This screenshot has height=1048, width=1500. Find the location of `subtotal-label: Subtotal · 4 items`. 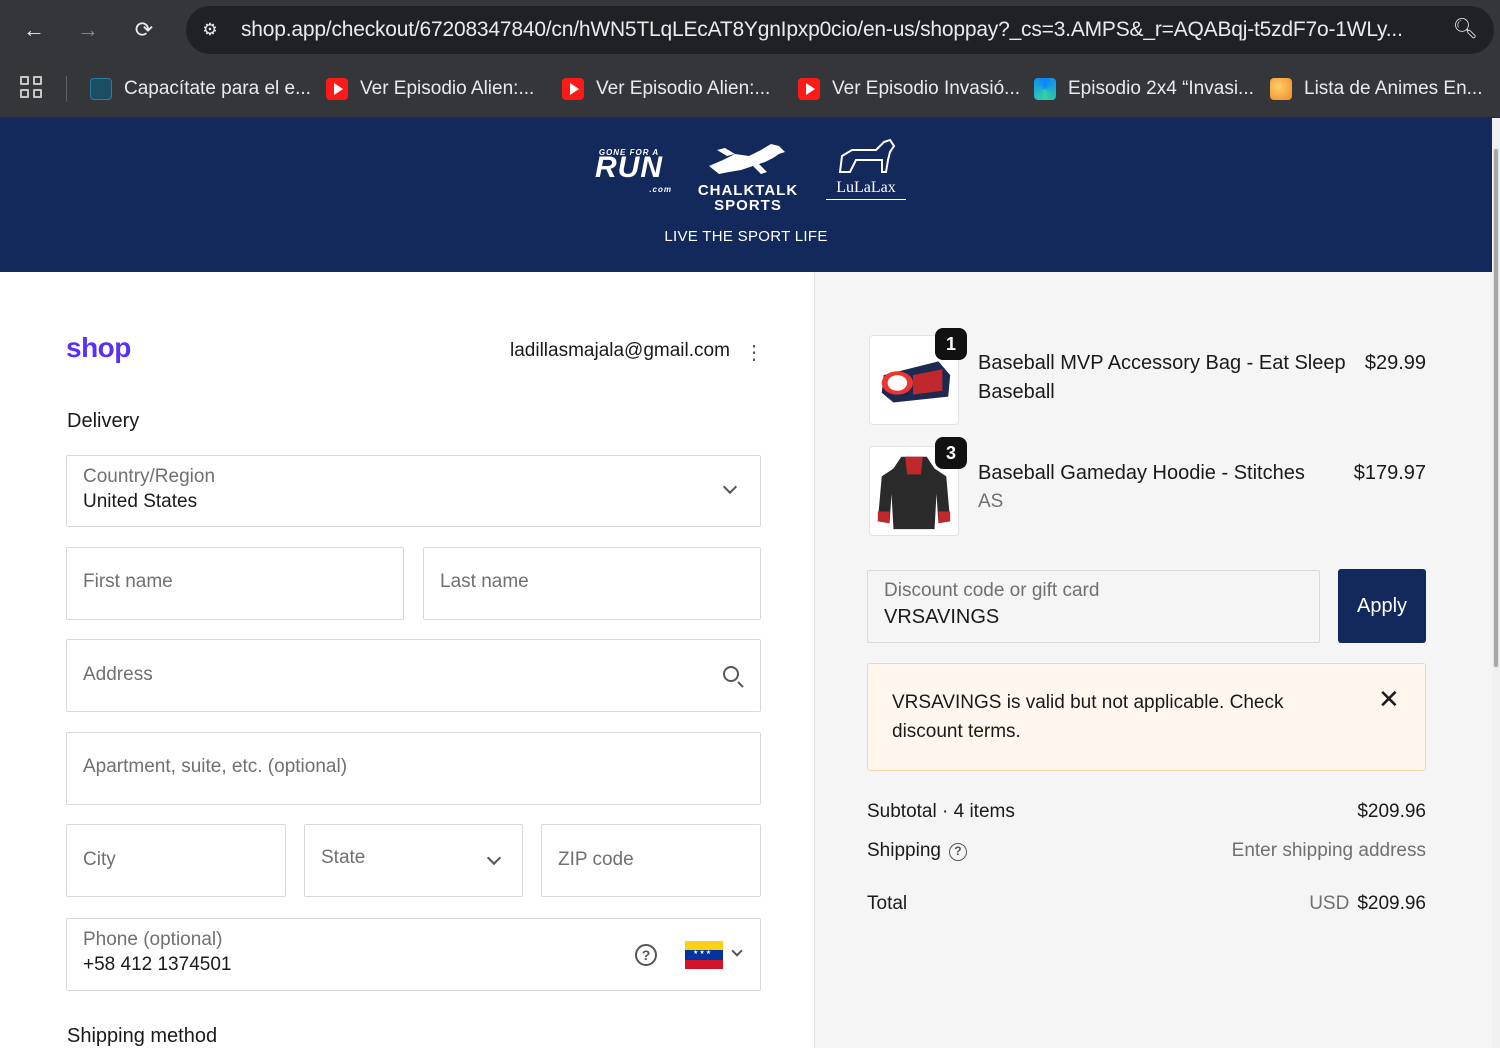

subtotal-label: Subtotal · 4 items is located at coordinates (941, 811).